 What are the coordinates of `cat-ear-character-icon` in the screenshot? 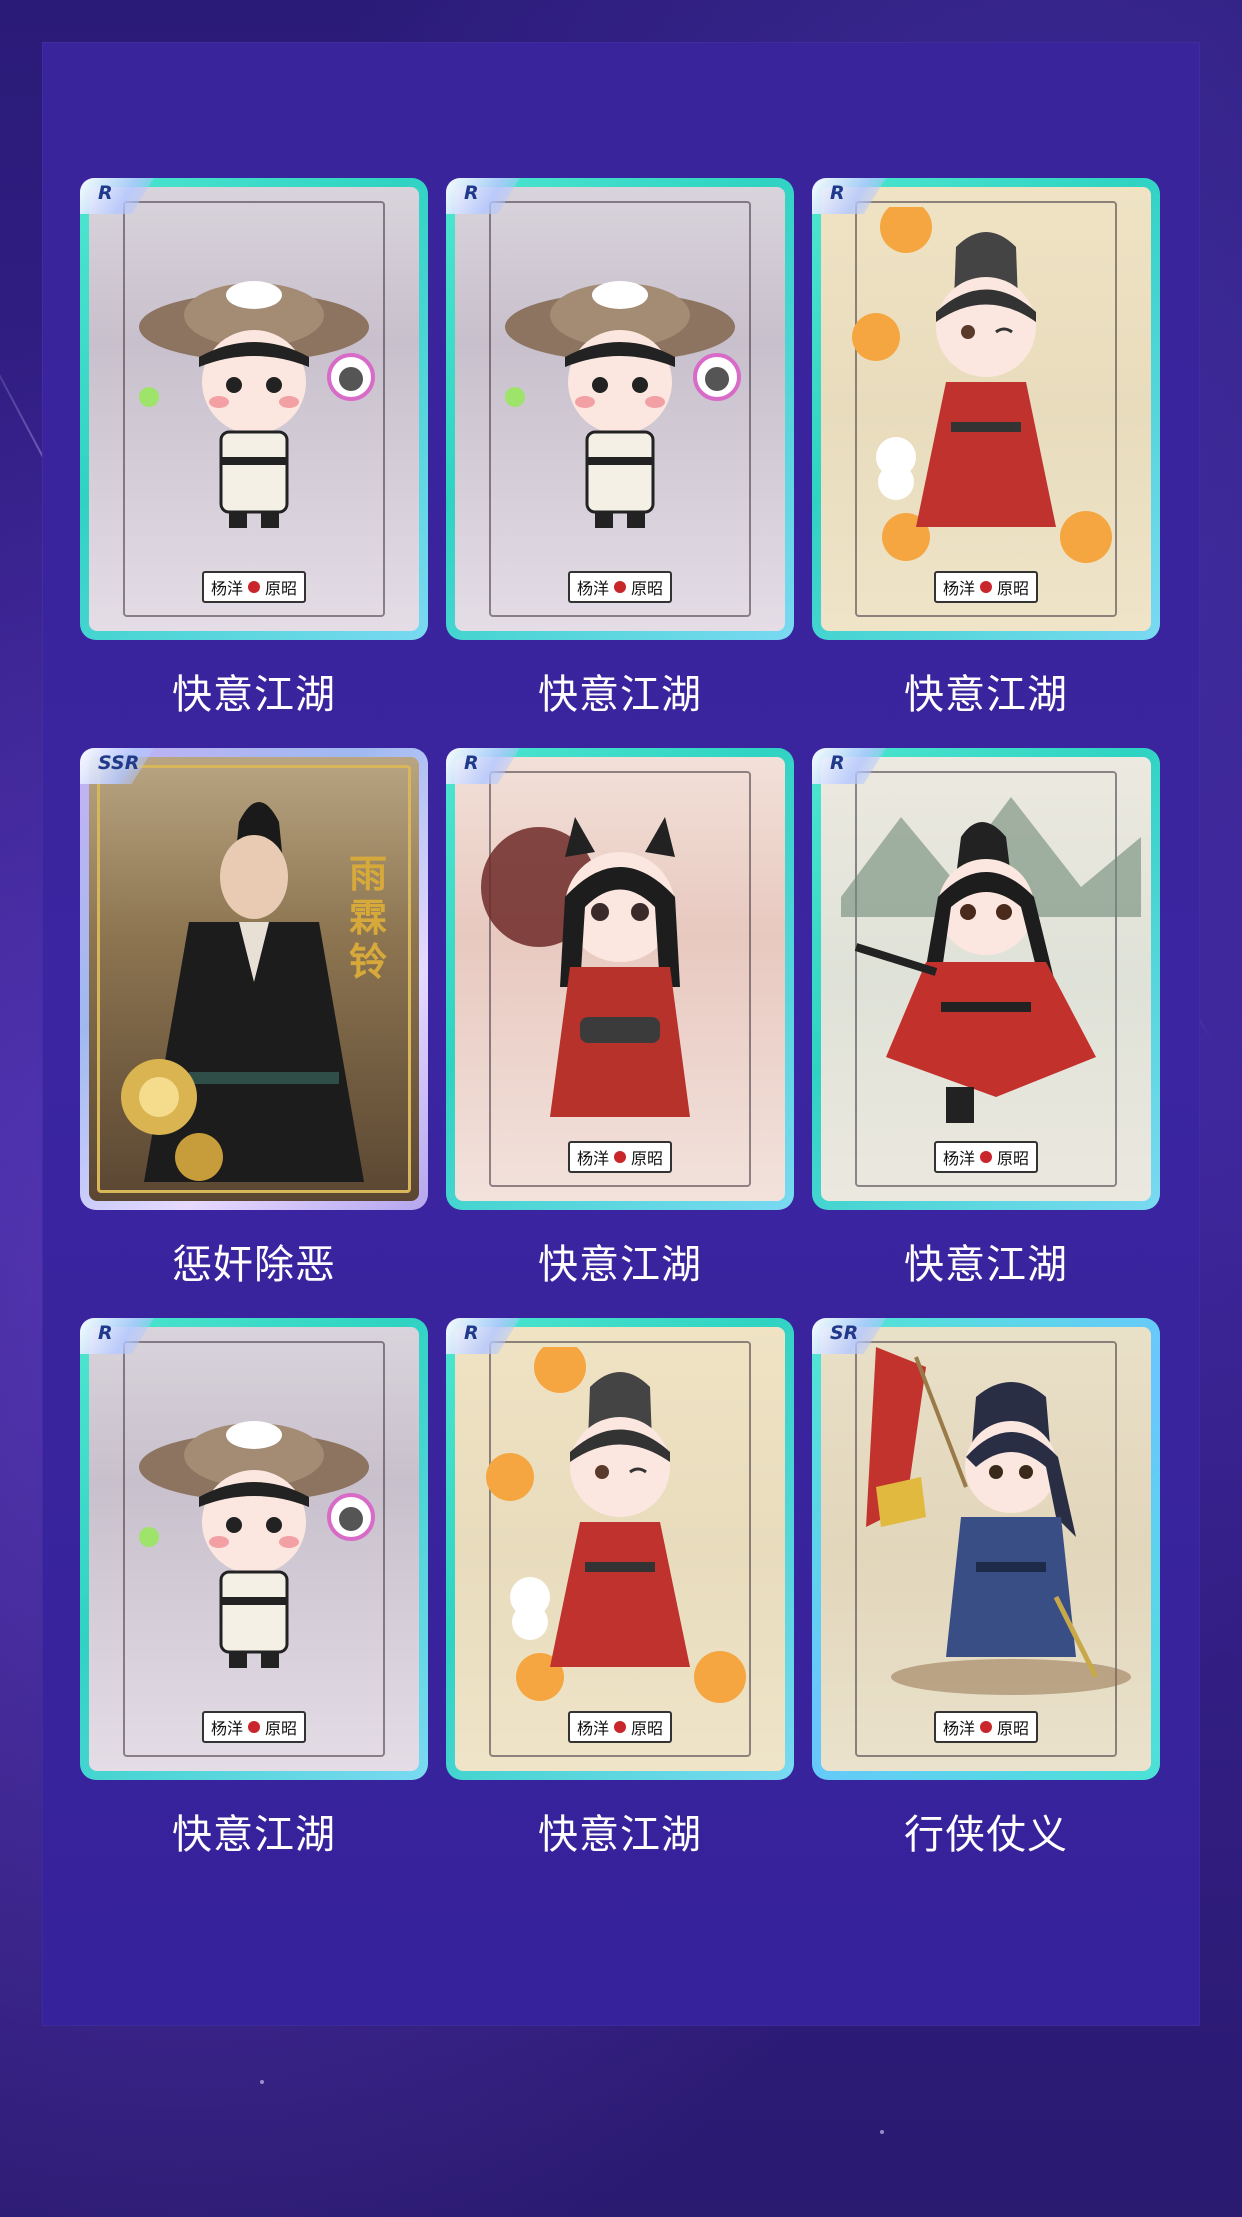 It's located at (620, 967).